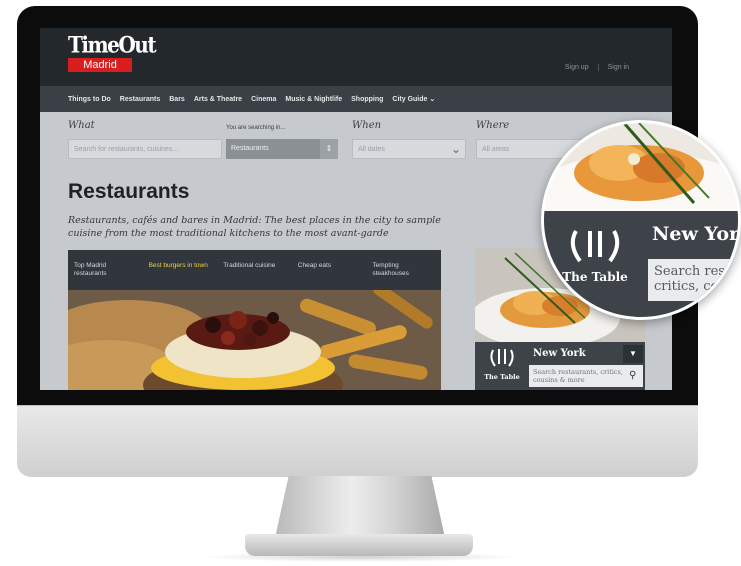 Image resolution: width=741 pixels, height=566 pixels. Describe the element at coordinates (177, 99) in the screenshot. I see `nav-bars: Bars` at that location.